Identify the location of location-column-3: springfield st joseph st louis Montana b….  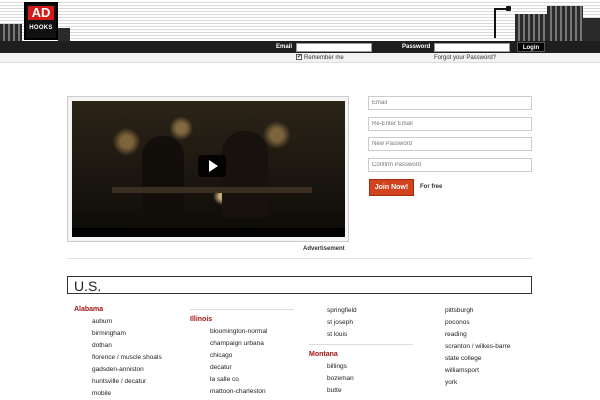
(361, 351).